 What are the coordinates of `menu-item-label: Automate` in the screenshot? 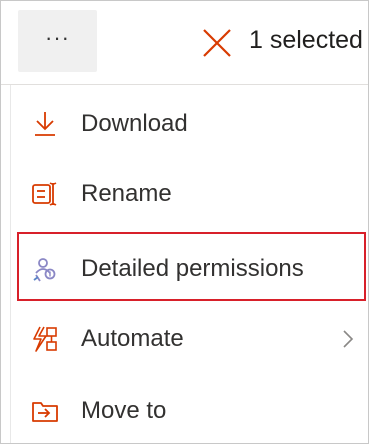 It's located at (132, 338).